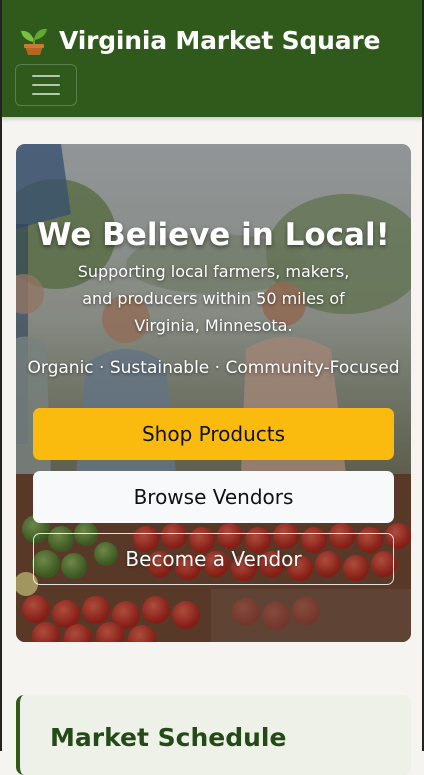  What do you see at coordinates (168, 737) in the screenshot?
I see `market-schedule-title: Market Schedule` at bounding box center [168, 737].